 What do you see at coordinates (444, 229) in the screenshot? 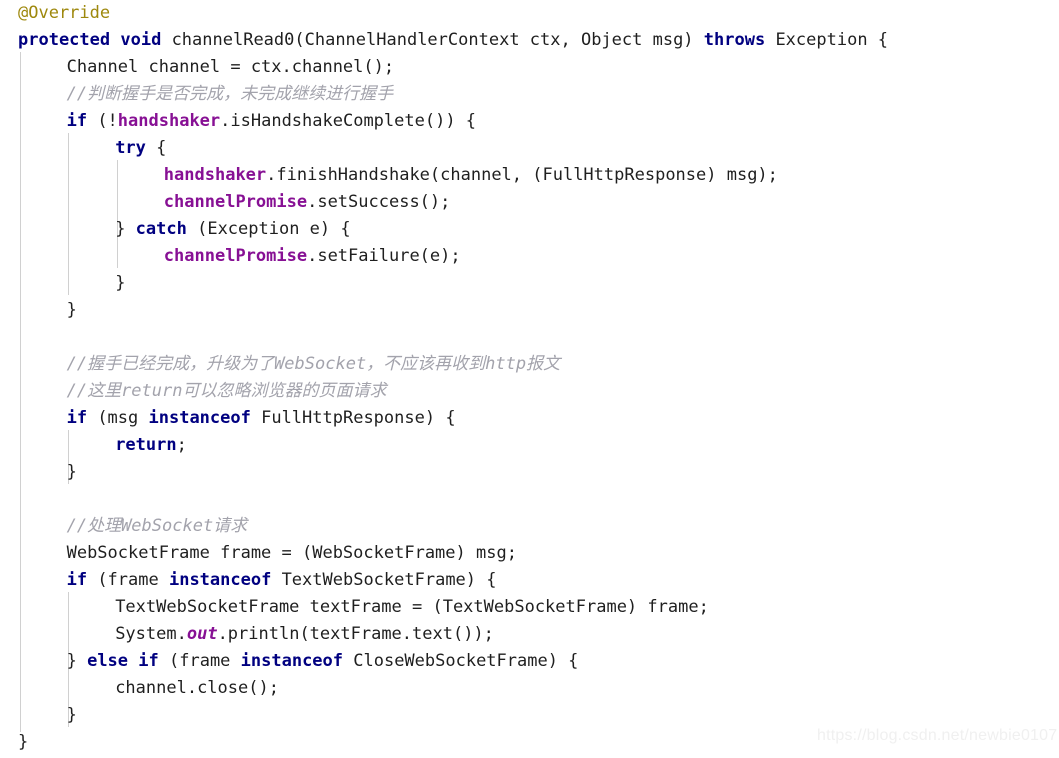
I see `code-line: } catch (Exception e) {` at bounding box center [444, 229].